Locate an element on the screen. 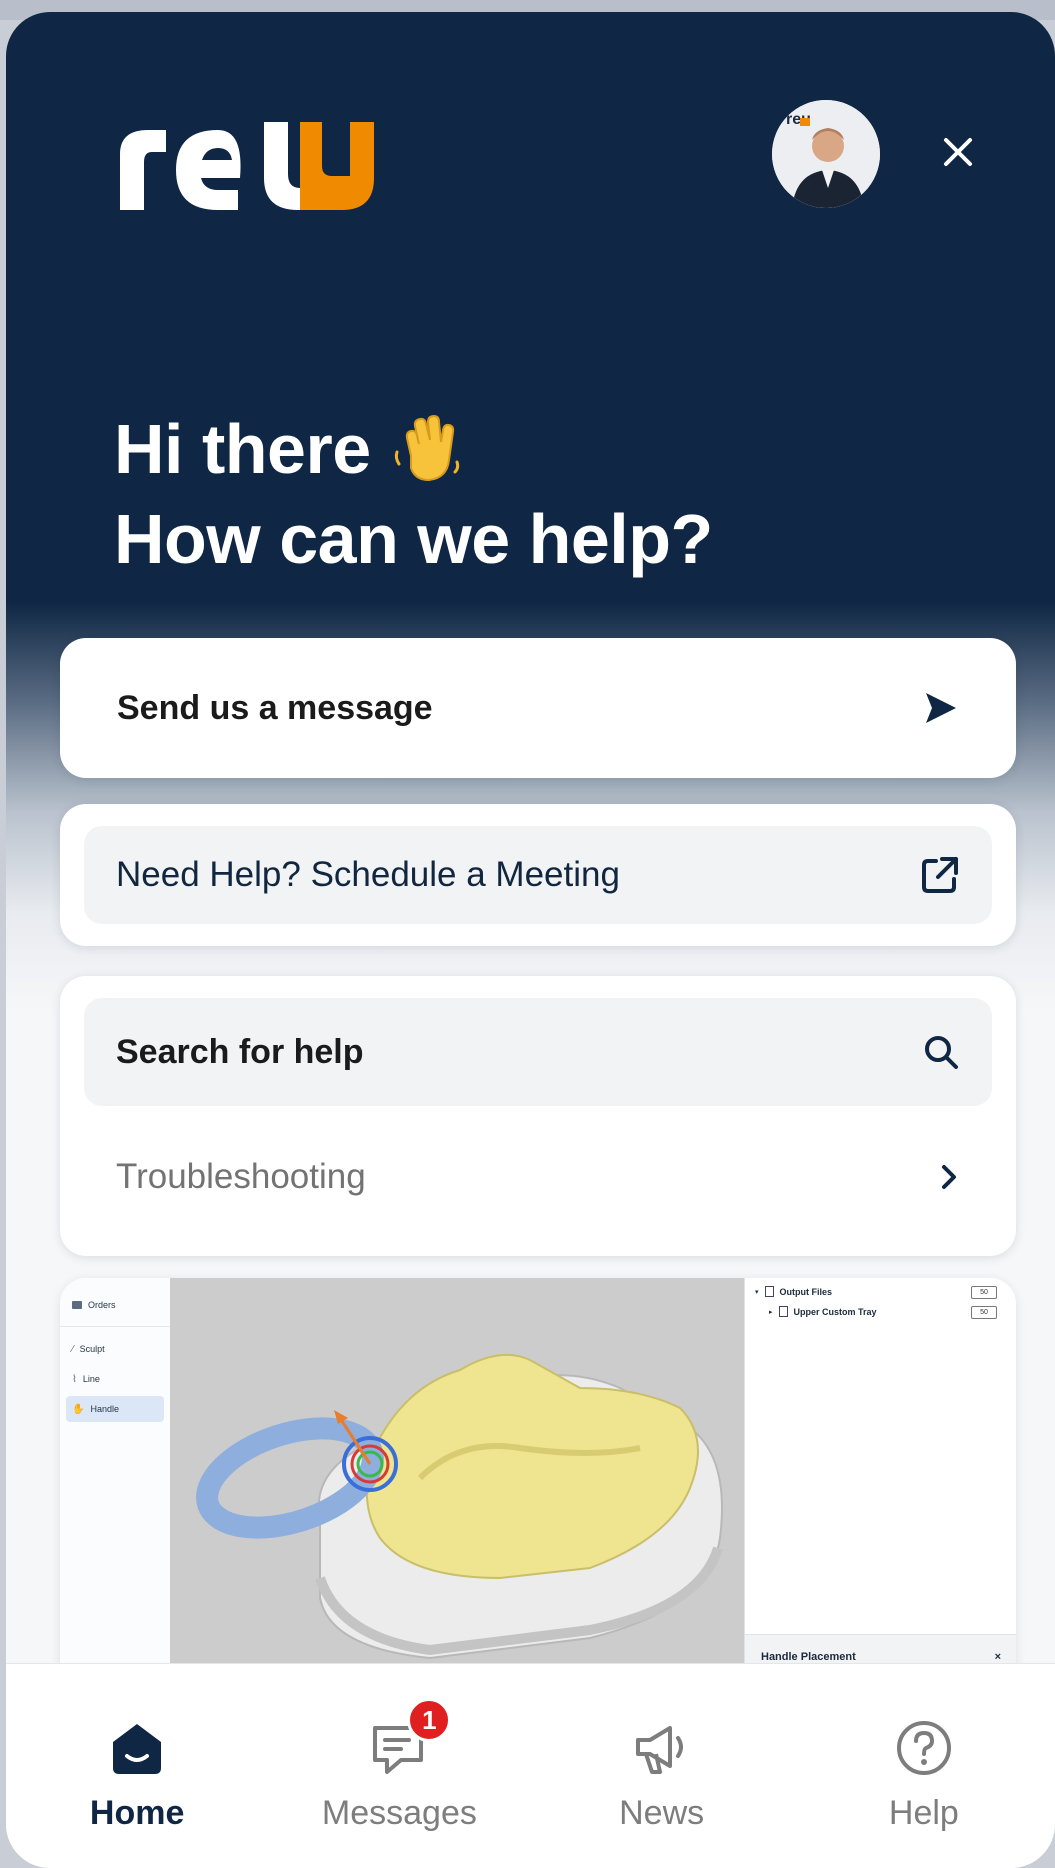  tab-label: Help is located at coordinates (923, 1813).